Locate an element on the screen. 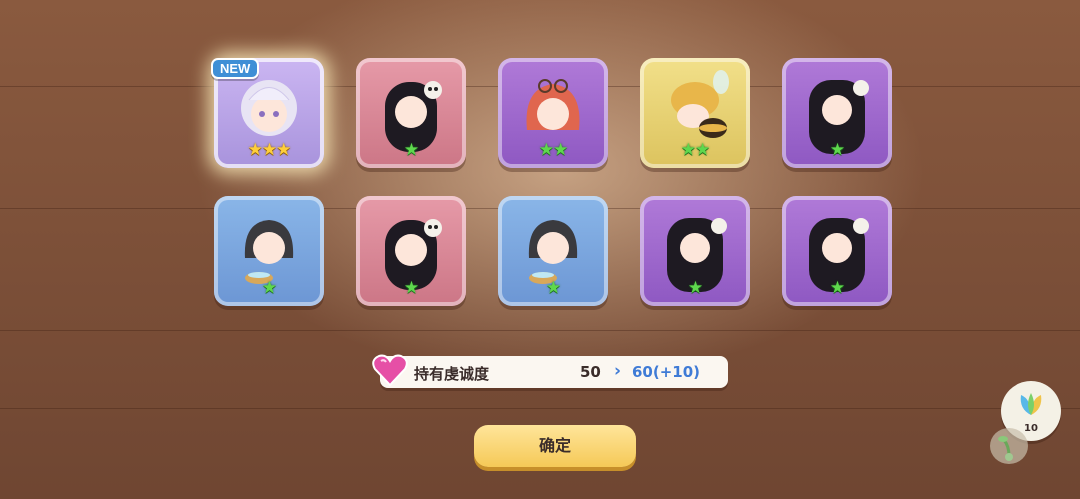  sprout-button is located at coordinates (1009, 446).